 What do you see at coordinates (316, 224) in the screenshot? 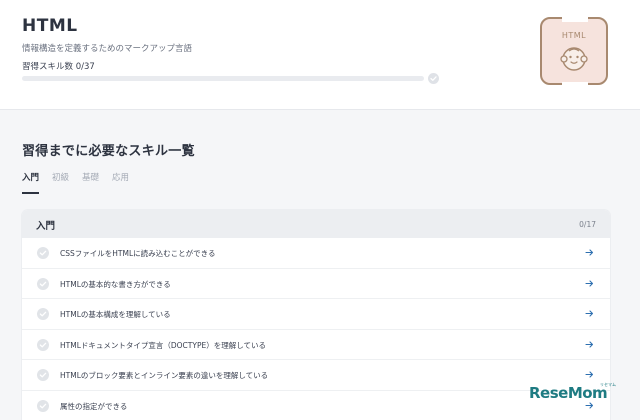
I see `panel-header: 入門 0/17` at bounding box center [316, 224].